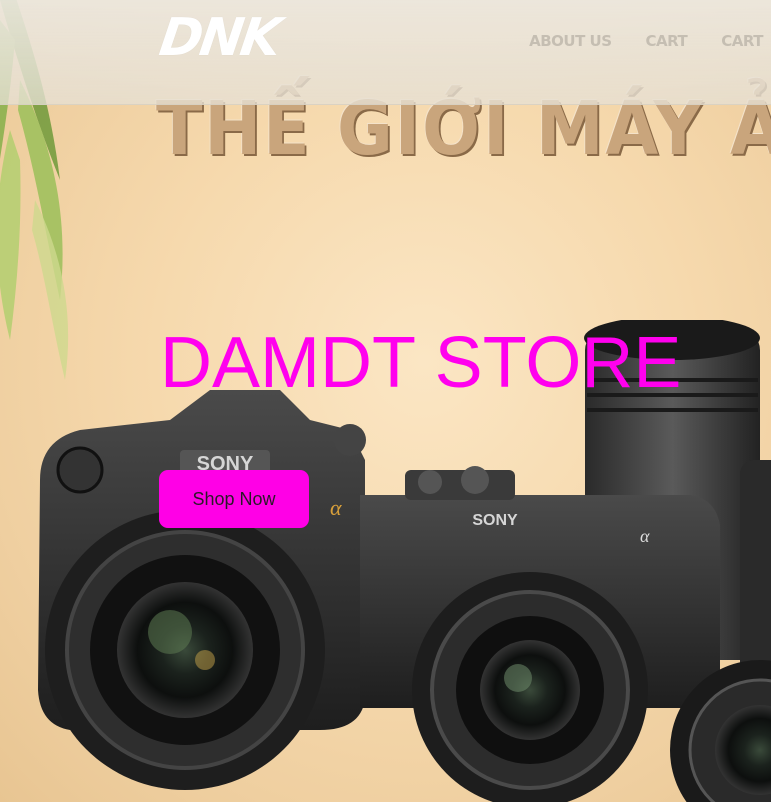 This screenshot has height=802, width=771. I want to click on top-navbar: DNK ABOUT US CART CART, so click(385, 52).